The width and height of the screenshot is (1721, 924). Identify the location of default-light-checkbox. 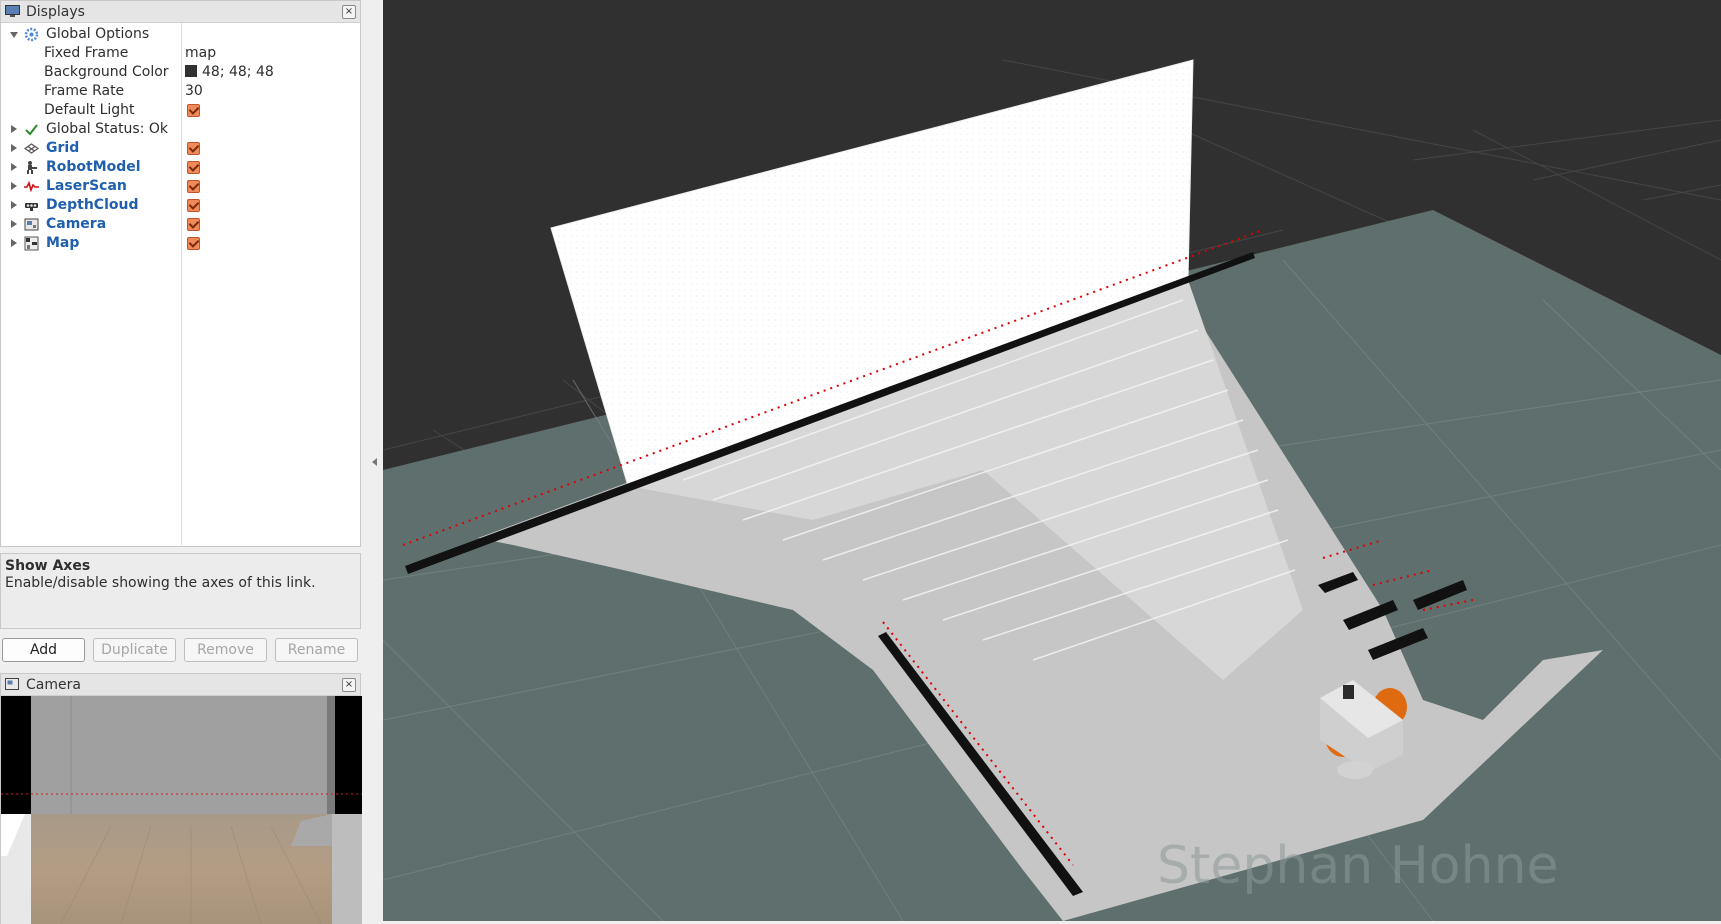
(193, 110).